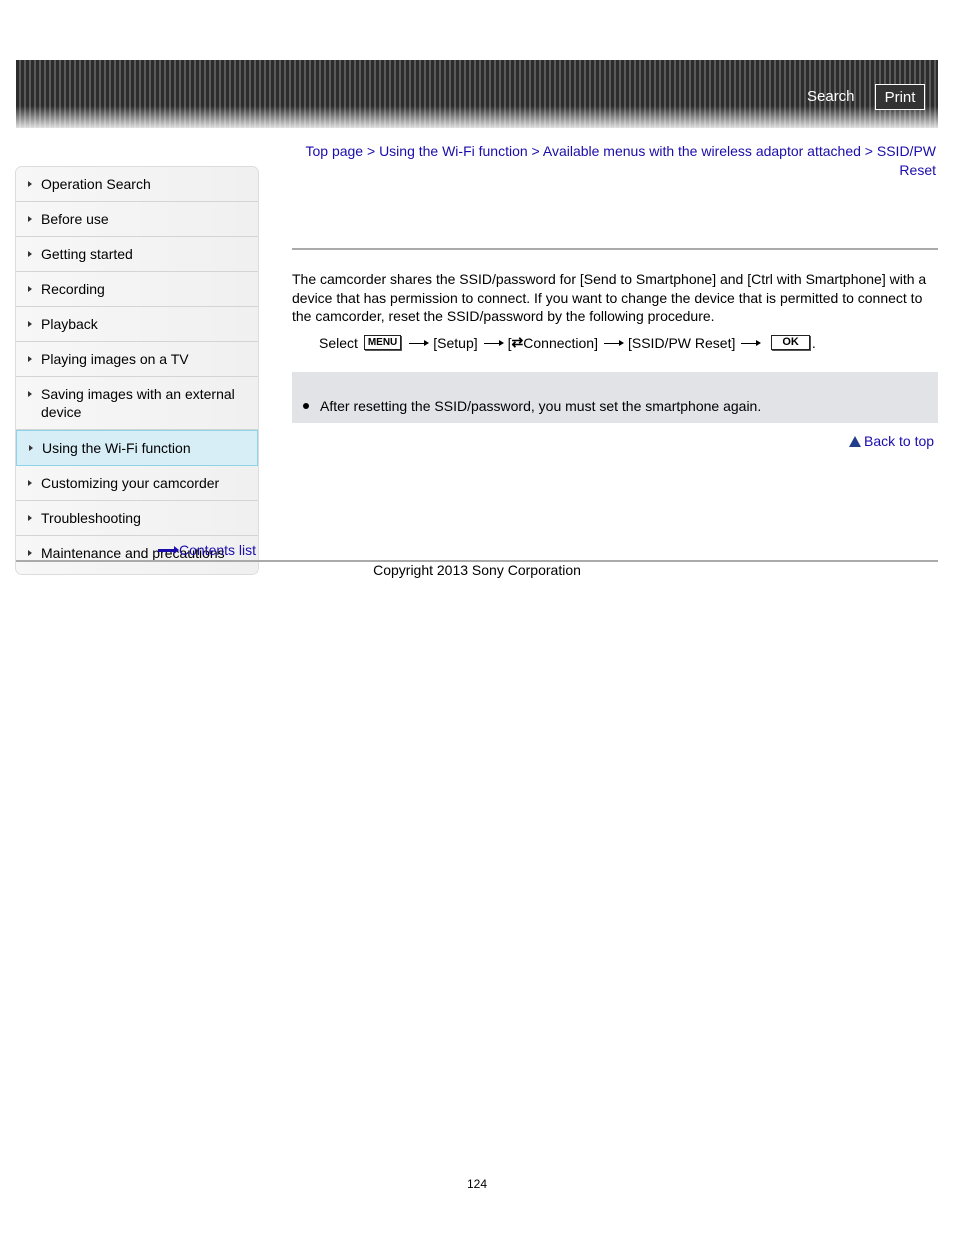  Describe the element at coordinates (906, 160) in the screenshot. I see `breadcrumb-ssid-pw-reset: SSID/PW Reset` at that location.